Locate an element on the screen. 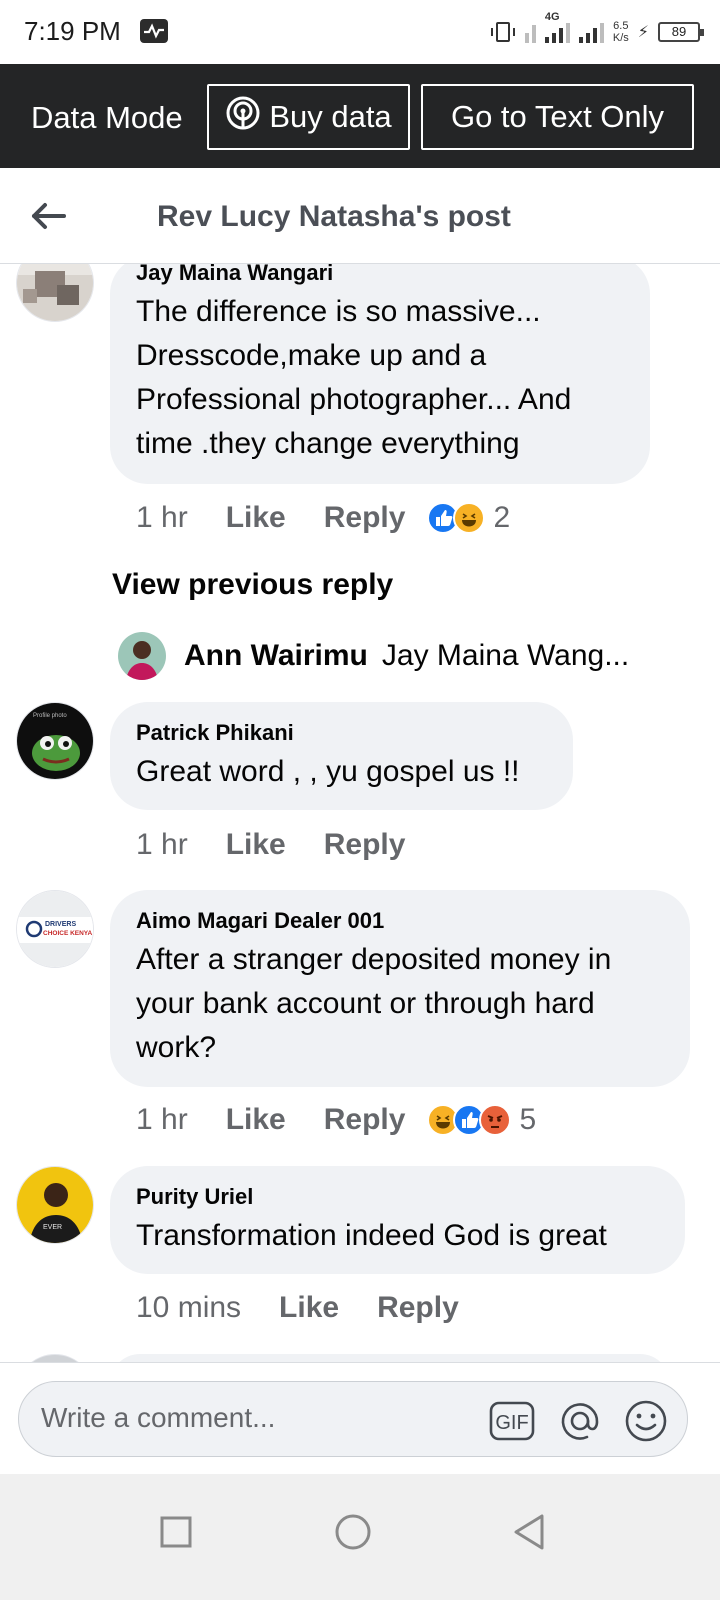 This screenshot has width=720, height=1600. comment-meta: 1 hr Like Reply 2 is located at coordinates (323, 518).